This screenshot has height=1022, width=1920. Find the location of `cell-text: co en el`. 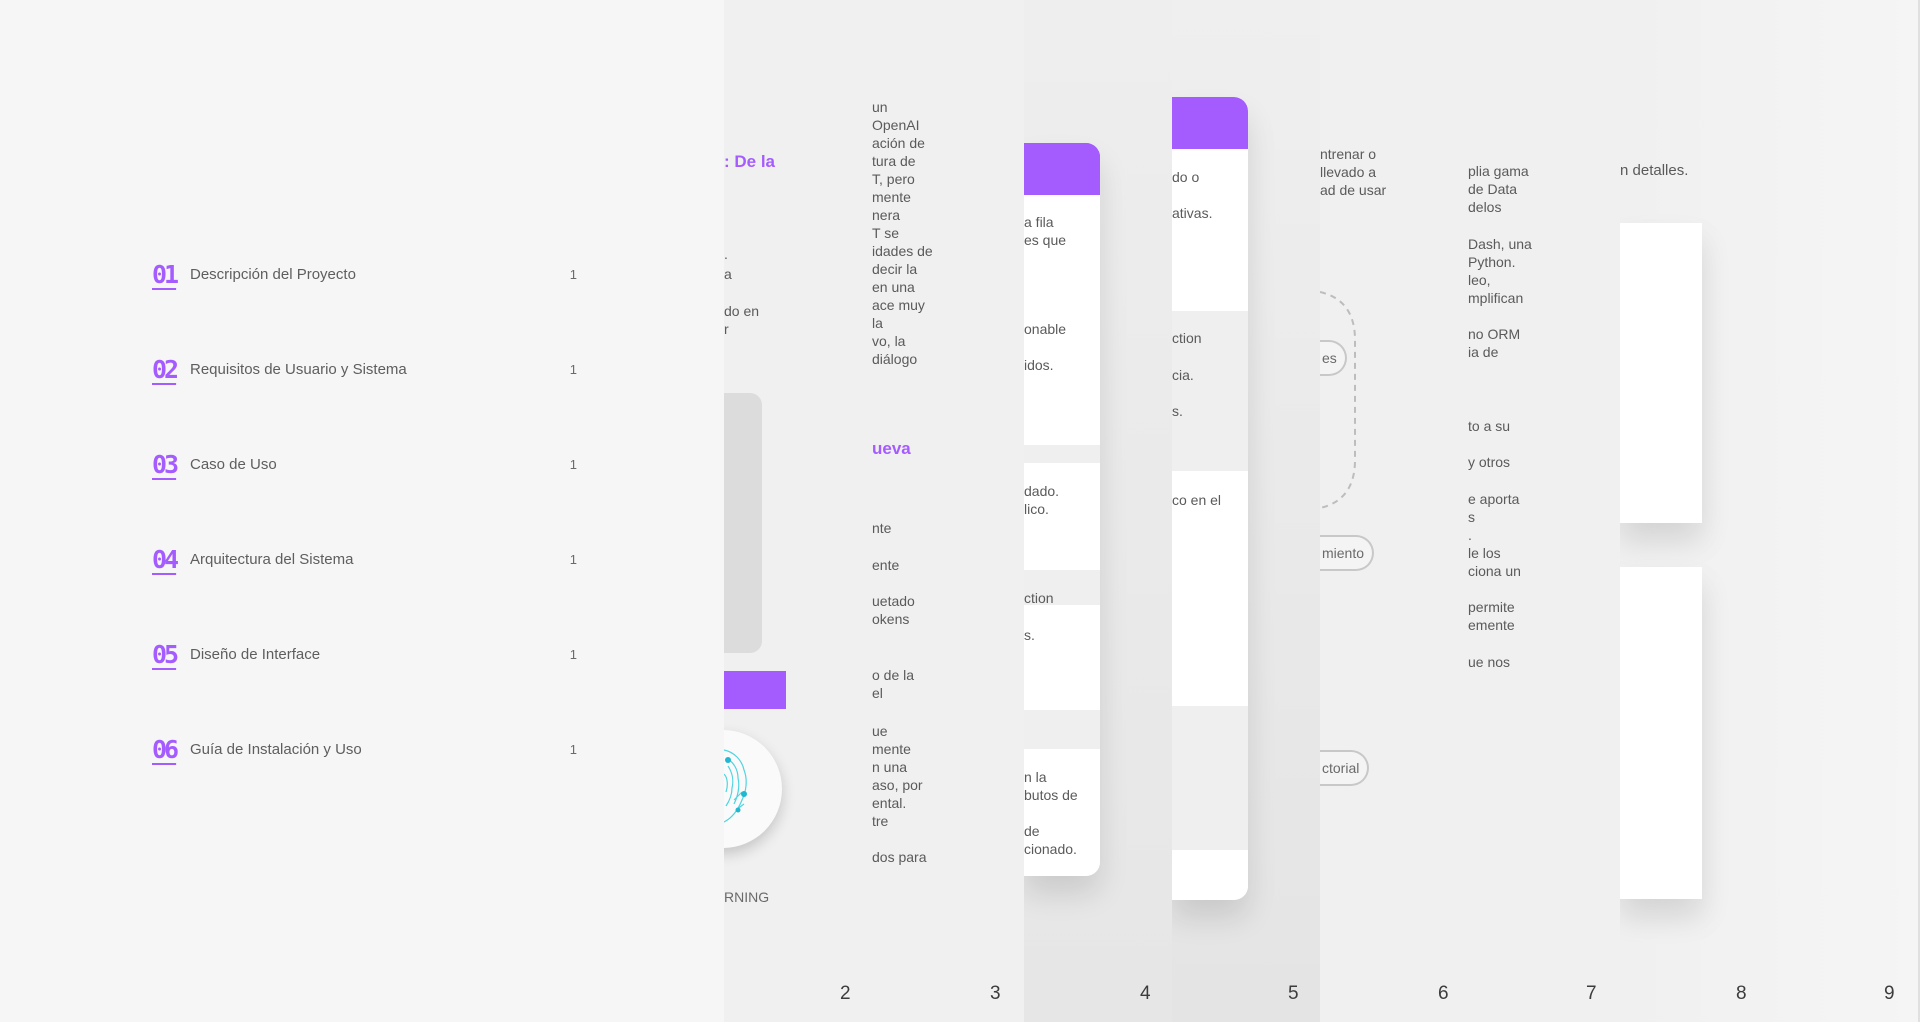

cell-text: co en el is located at coordinates (1197, 500).